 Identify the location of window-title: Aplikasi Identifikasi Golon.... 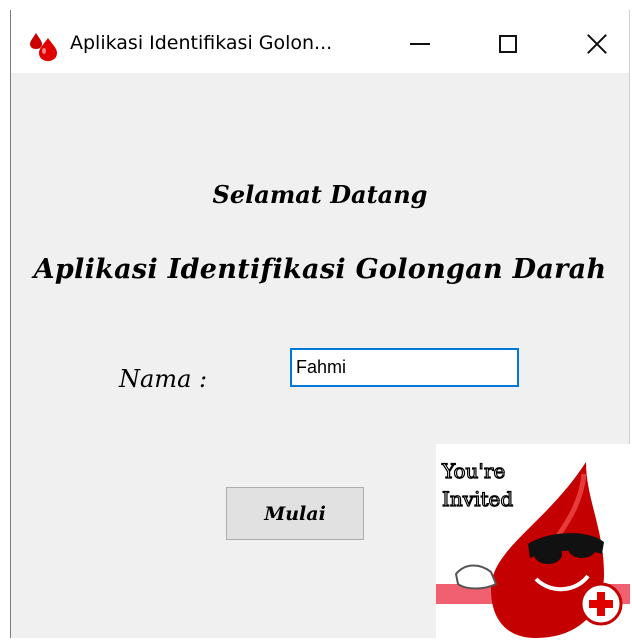
(201, 43).